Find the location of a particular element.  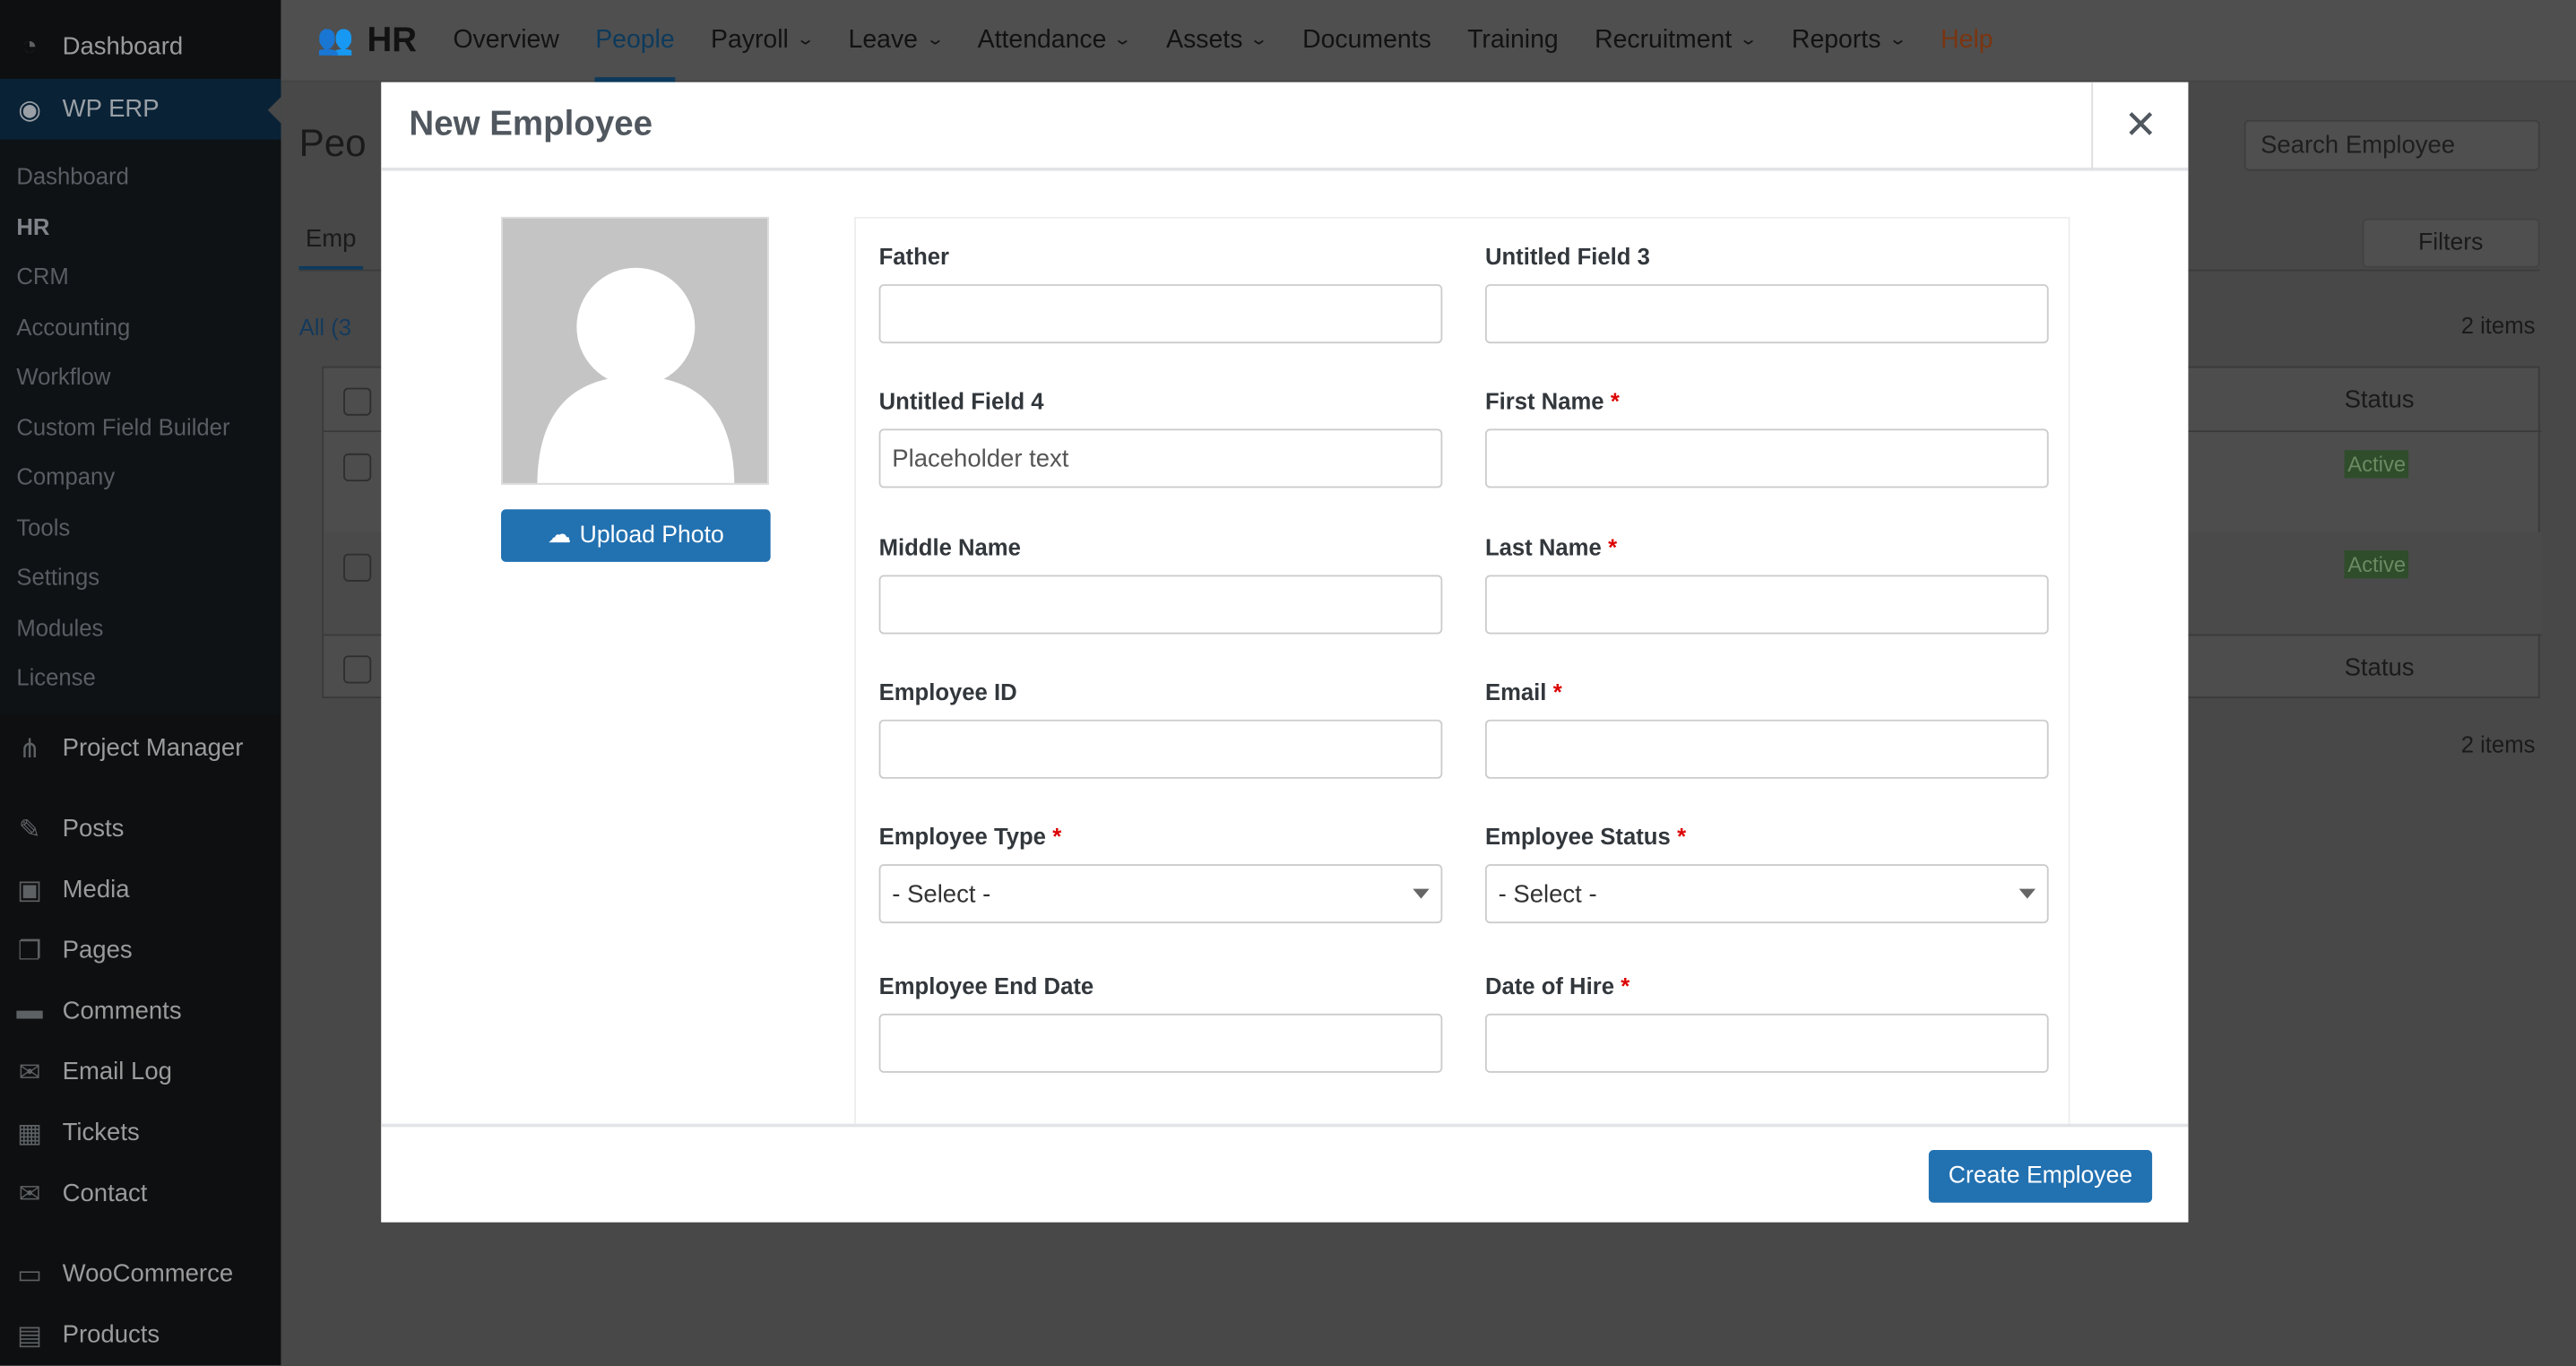

employee-id-input is located at coordinates (1160, 749).